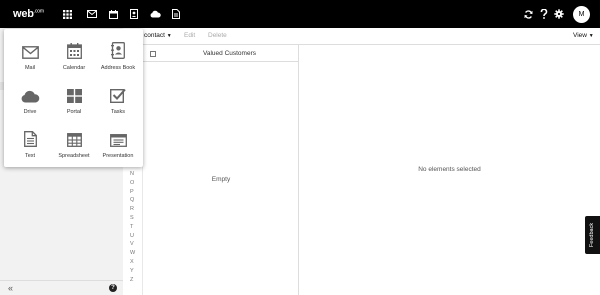 This screenshot has height=295, width=600. Describe the element at coordinates (131, 280) in the screenshot. I see `alphabet-letter: Z` at that location.